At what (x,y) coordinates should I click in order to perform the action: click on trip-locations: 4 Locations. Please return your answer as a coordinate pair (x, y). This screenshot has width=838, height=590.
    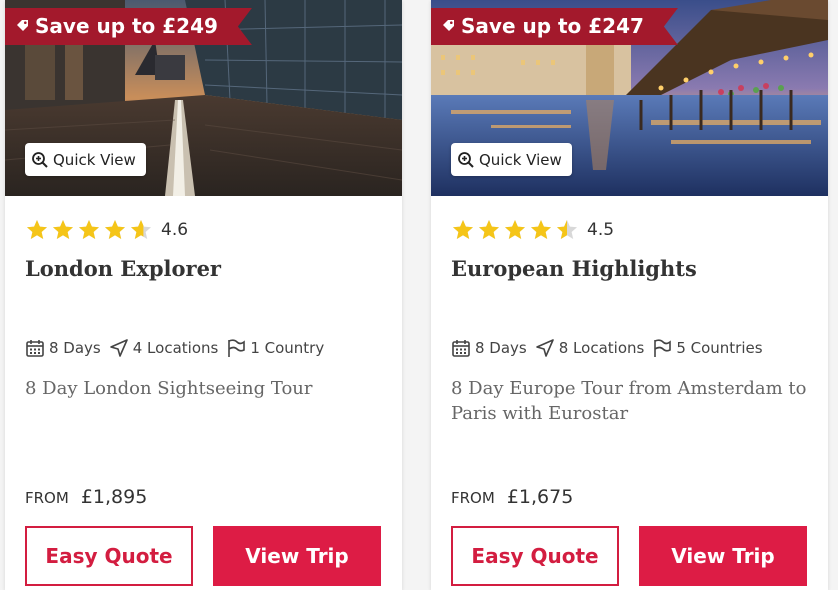
    Looking at the image, I should click on (164, 348).